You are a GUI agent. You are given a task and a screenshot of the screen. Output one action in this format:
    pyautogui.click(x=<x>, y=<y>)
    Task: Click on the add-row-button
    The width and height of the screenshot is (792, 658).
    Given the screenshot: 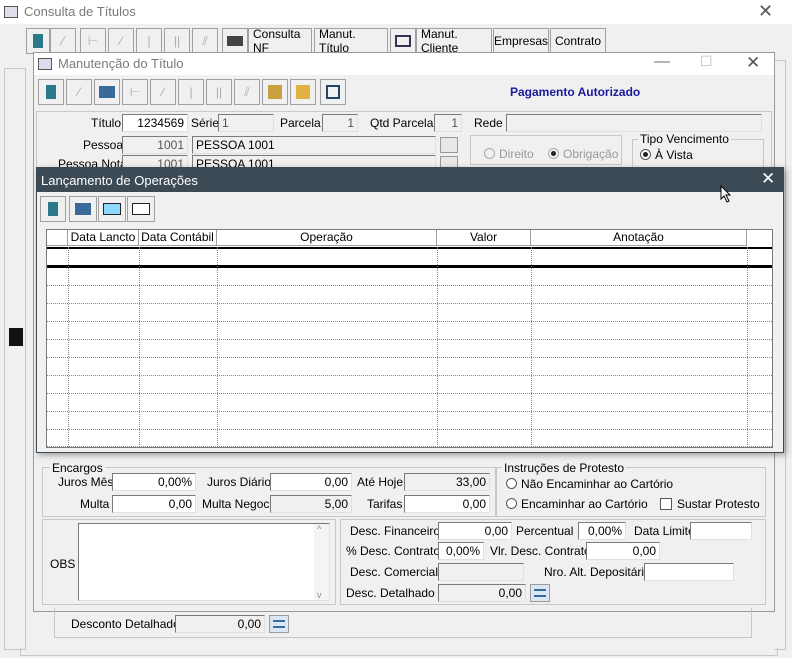 What is the action you would take?
    pyautogui.click(x=112, y=209)
    